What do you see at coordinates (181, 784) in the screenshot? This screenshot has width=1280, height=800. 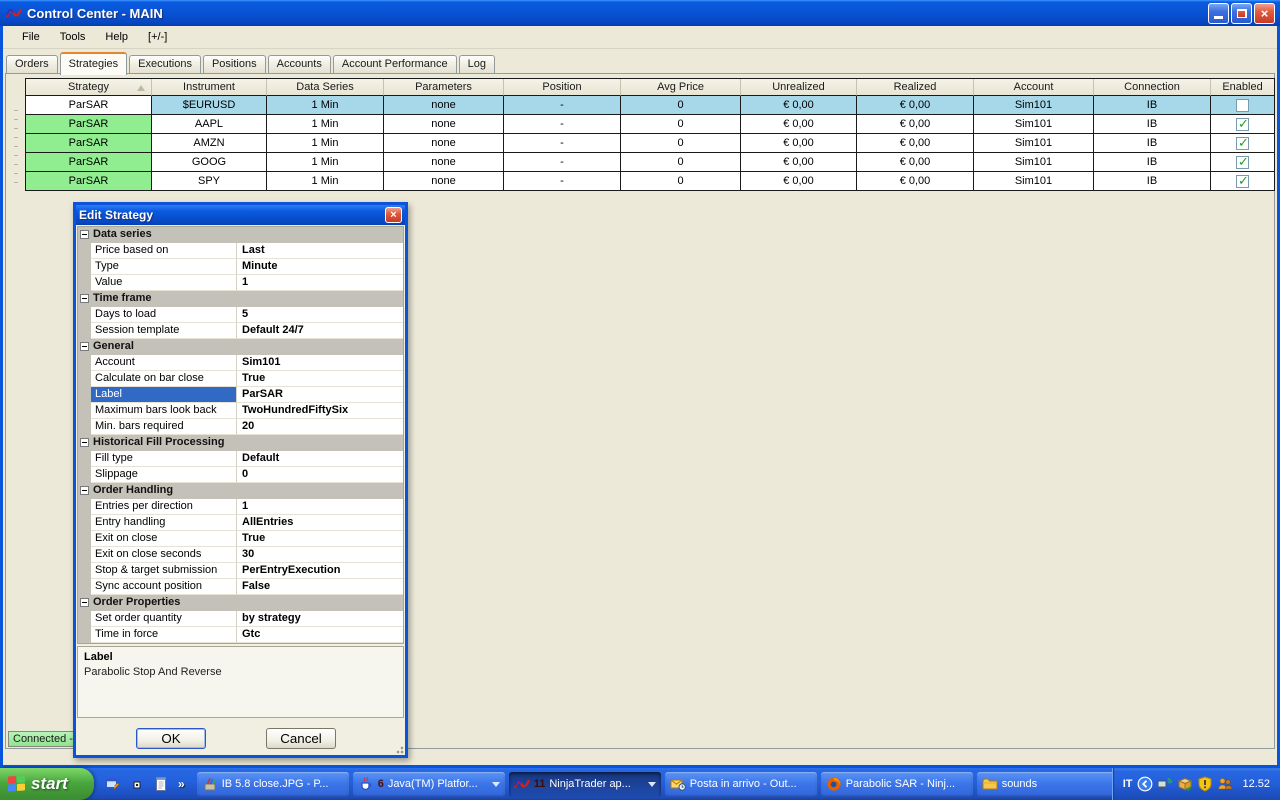 I see `quick-launch-overflow-chevron: »` at bounding box center [181, 784].